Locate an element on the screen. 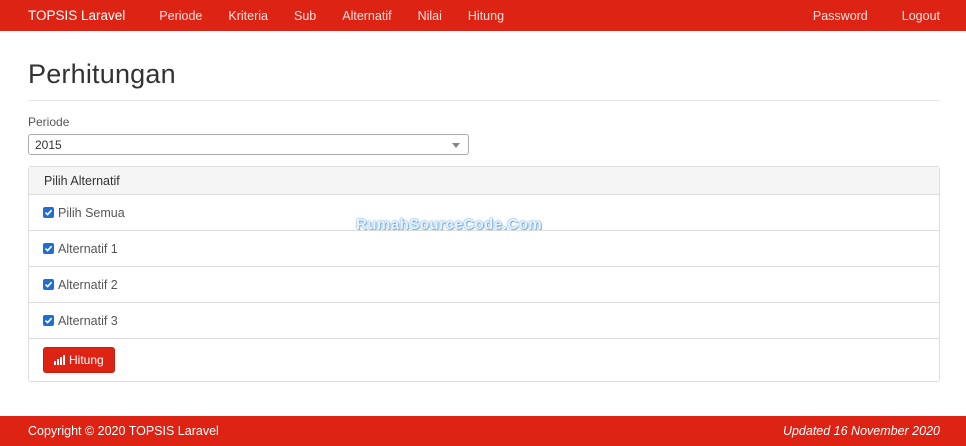  brand-link: TOPSIS Laravel is located at coordinates (76, 15).